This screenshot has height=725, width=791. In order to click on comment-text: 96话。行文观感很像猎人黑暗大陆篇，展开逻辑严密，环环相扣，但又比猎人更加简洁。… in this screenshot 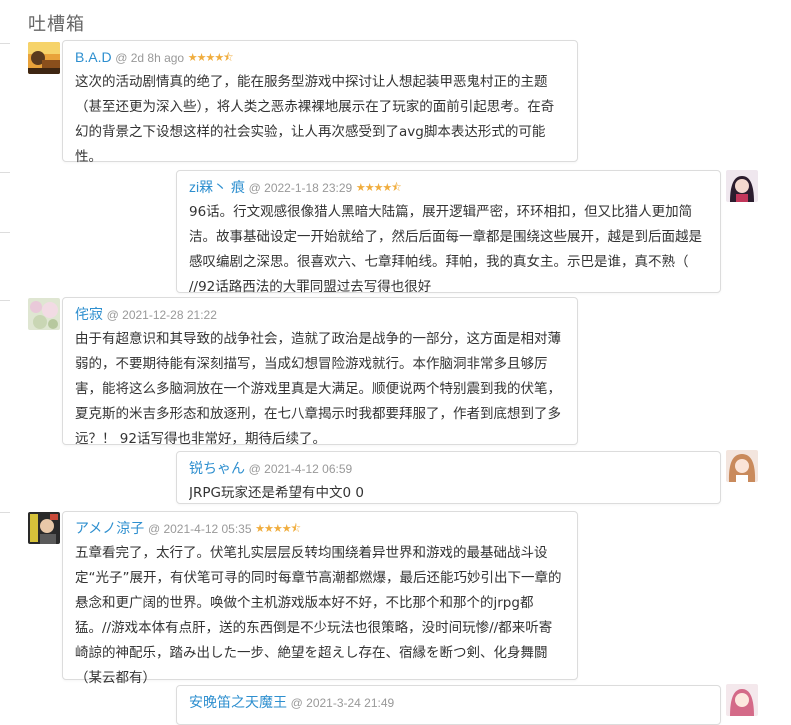, I will do `click(445, 249)`.